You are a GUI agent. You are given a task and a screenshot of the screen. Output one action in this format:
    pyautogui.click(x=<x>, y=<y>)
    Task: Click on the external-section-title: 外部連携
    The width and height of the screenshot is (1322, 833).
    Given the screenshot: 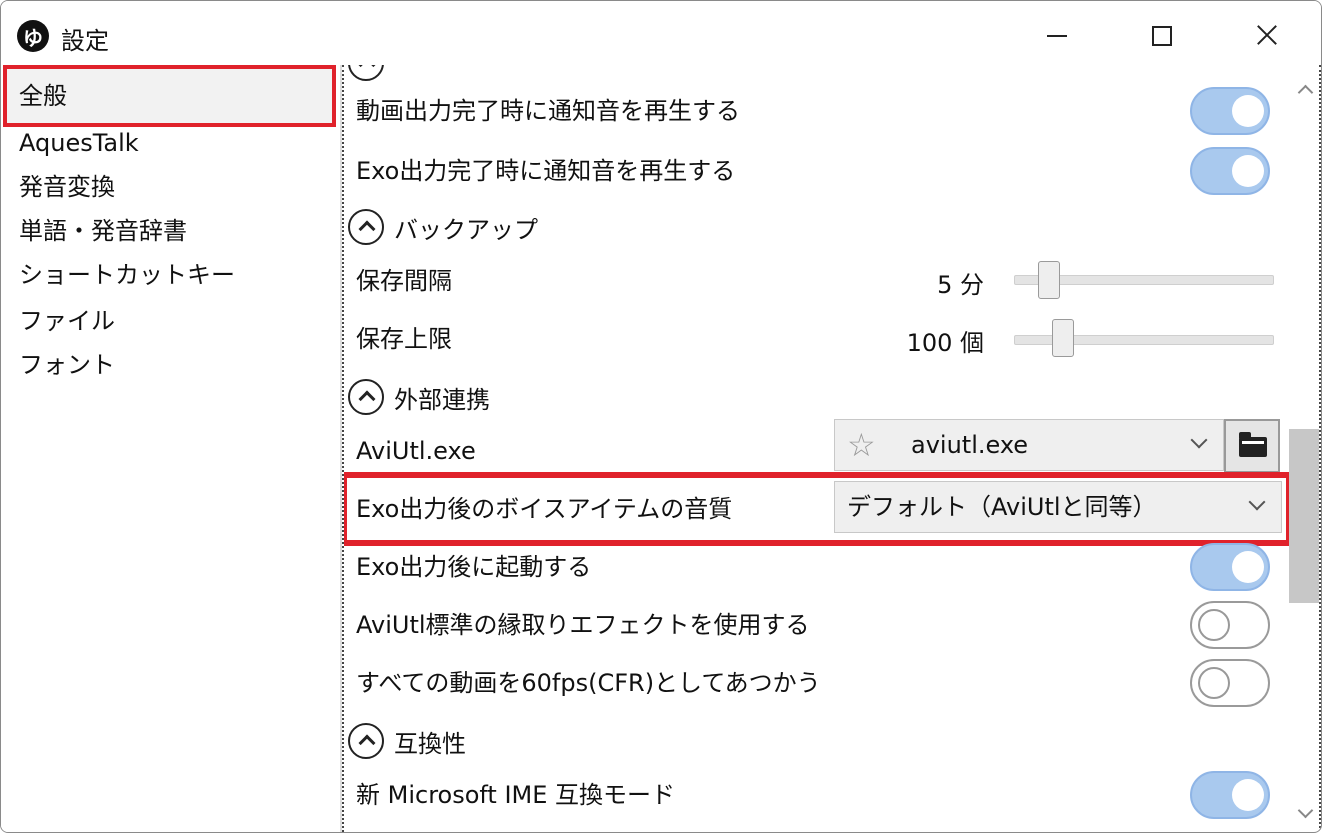 What is the action you would take?
    pyautogui.click(x=442, y=399)
    